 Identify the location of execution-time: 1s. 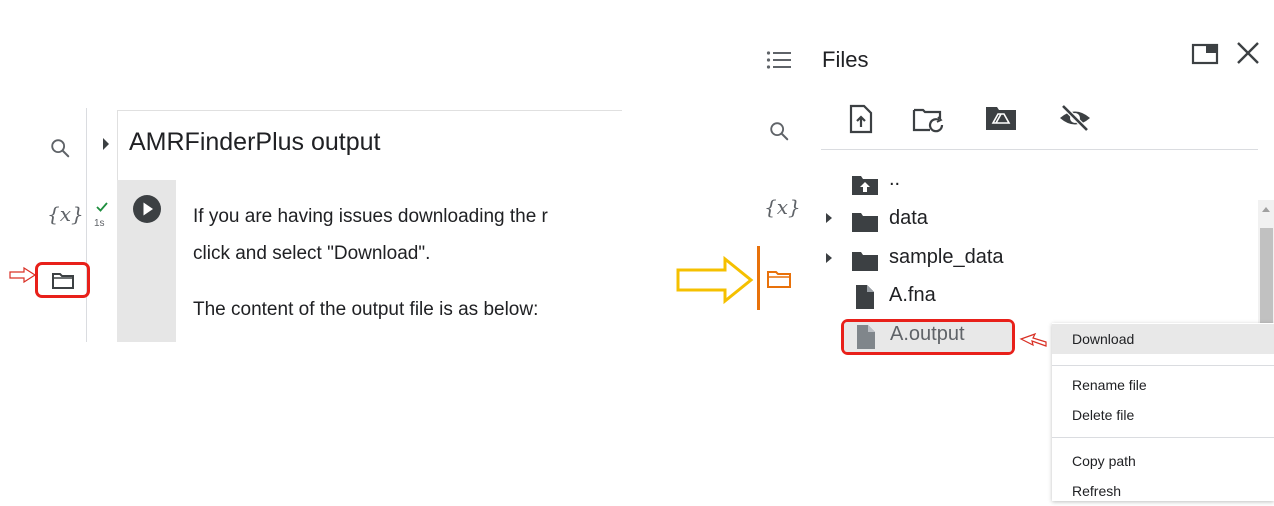
(99, 223).